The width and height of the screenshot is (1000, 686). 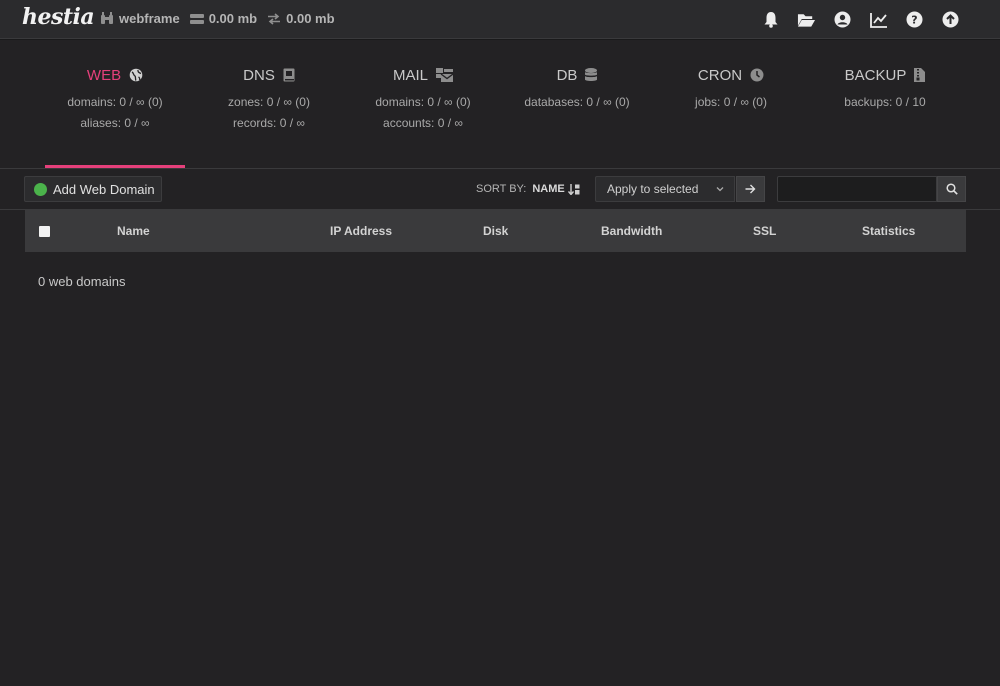 What do you see at coordinates (757, 75) in the screenshot?
I see `clock-icon` at bounding box center [757, 75].